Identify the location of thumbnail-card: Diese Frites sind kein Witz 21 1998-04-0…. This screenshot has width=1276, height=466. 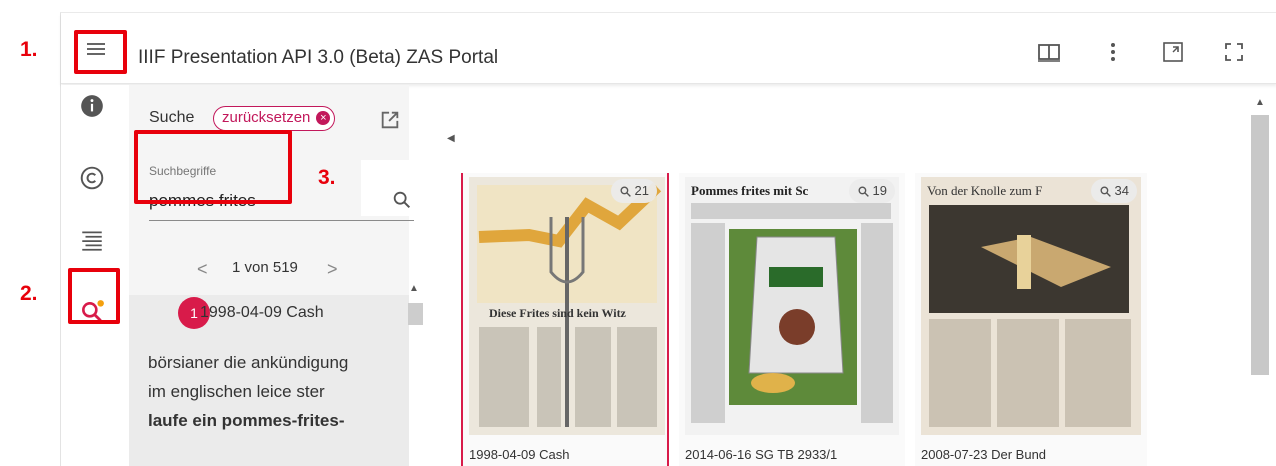
(565, 319).